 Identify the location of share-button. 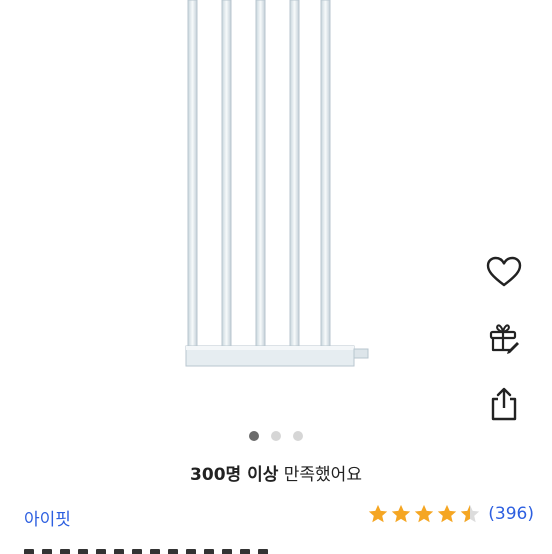
(504, 404).